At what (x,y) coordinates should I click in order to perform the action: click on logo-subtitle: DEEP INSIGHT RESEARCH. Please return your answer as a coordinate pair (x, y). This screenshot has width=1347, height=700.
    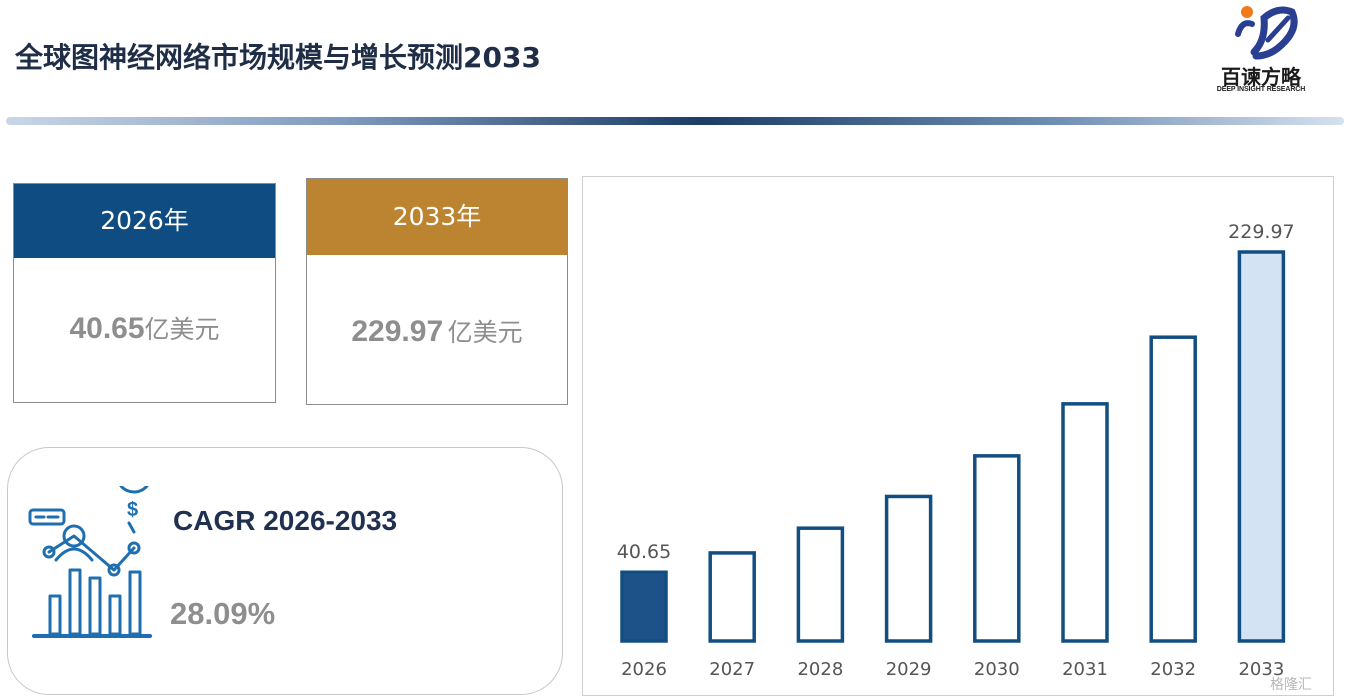
    Looking at the image, I should click on (1261, 89).